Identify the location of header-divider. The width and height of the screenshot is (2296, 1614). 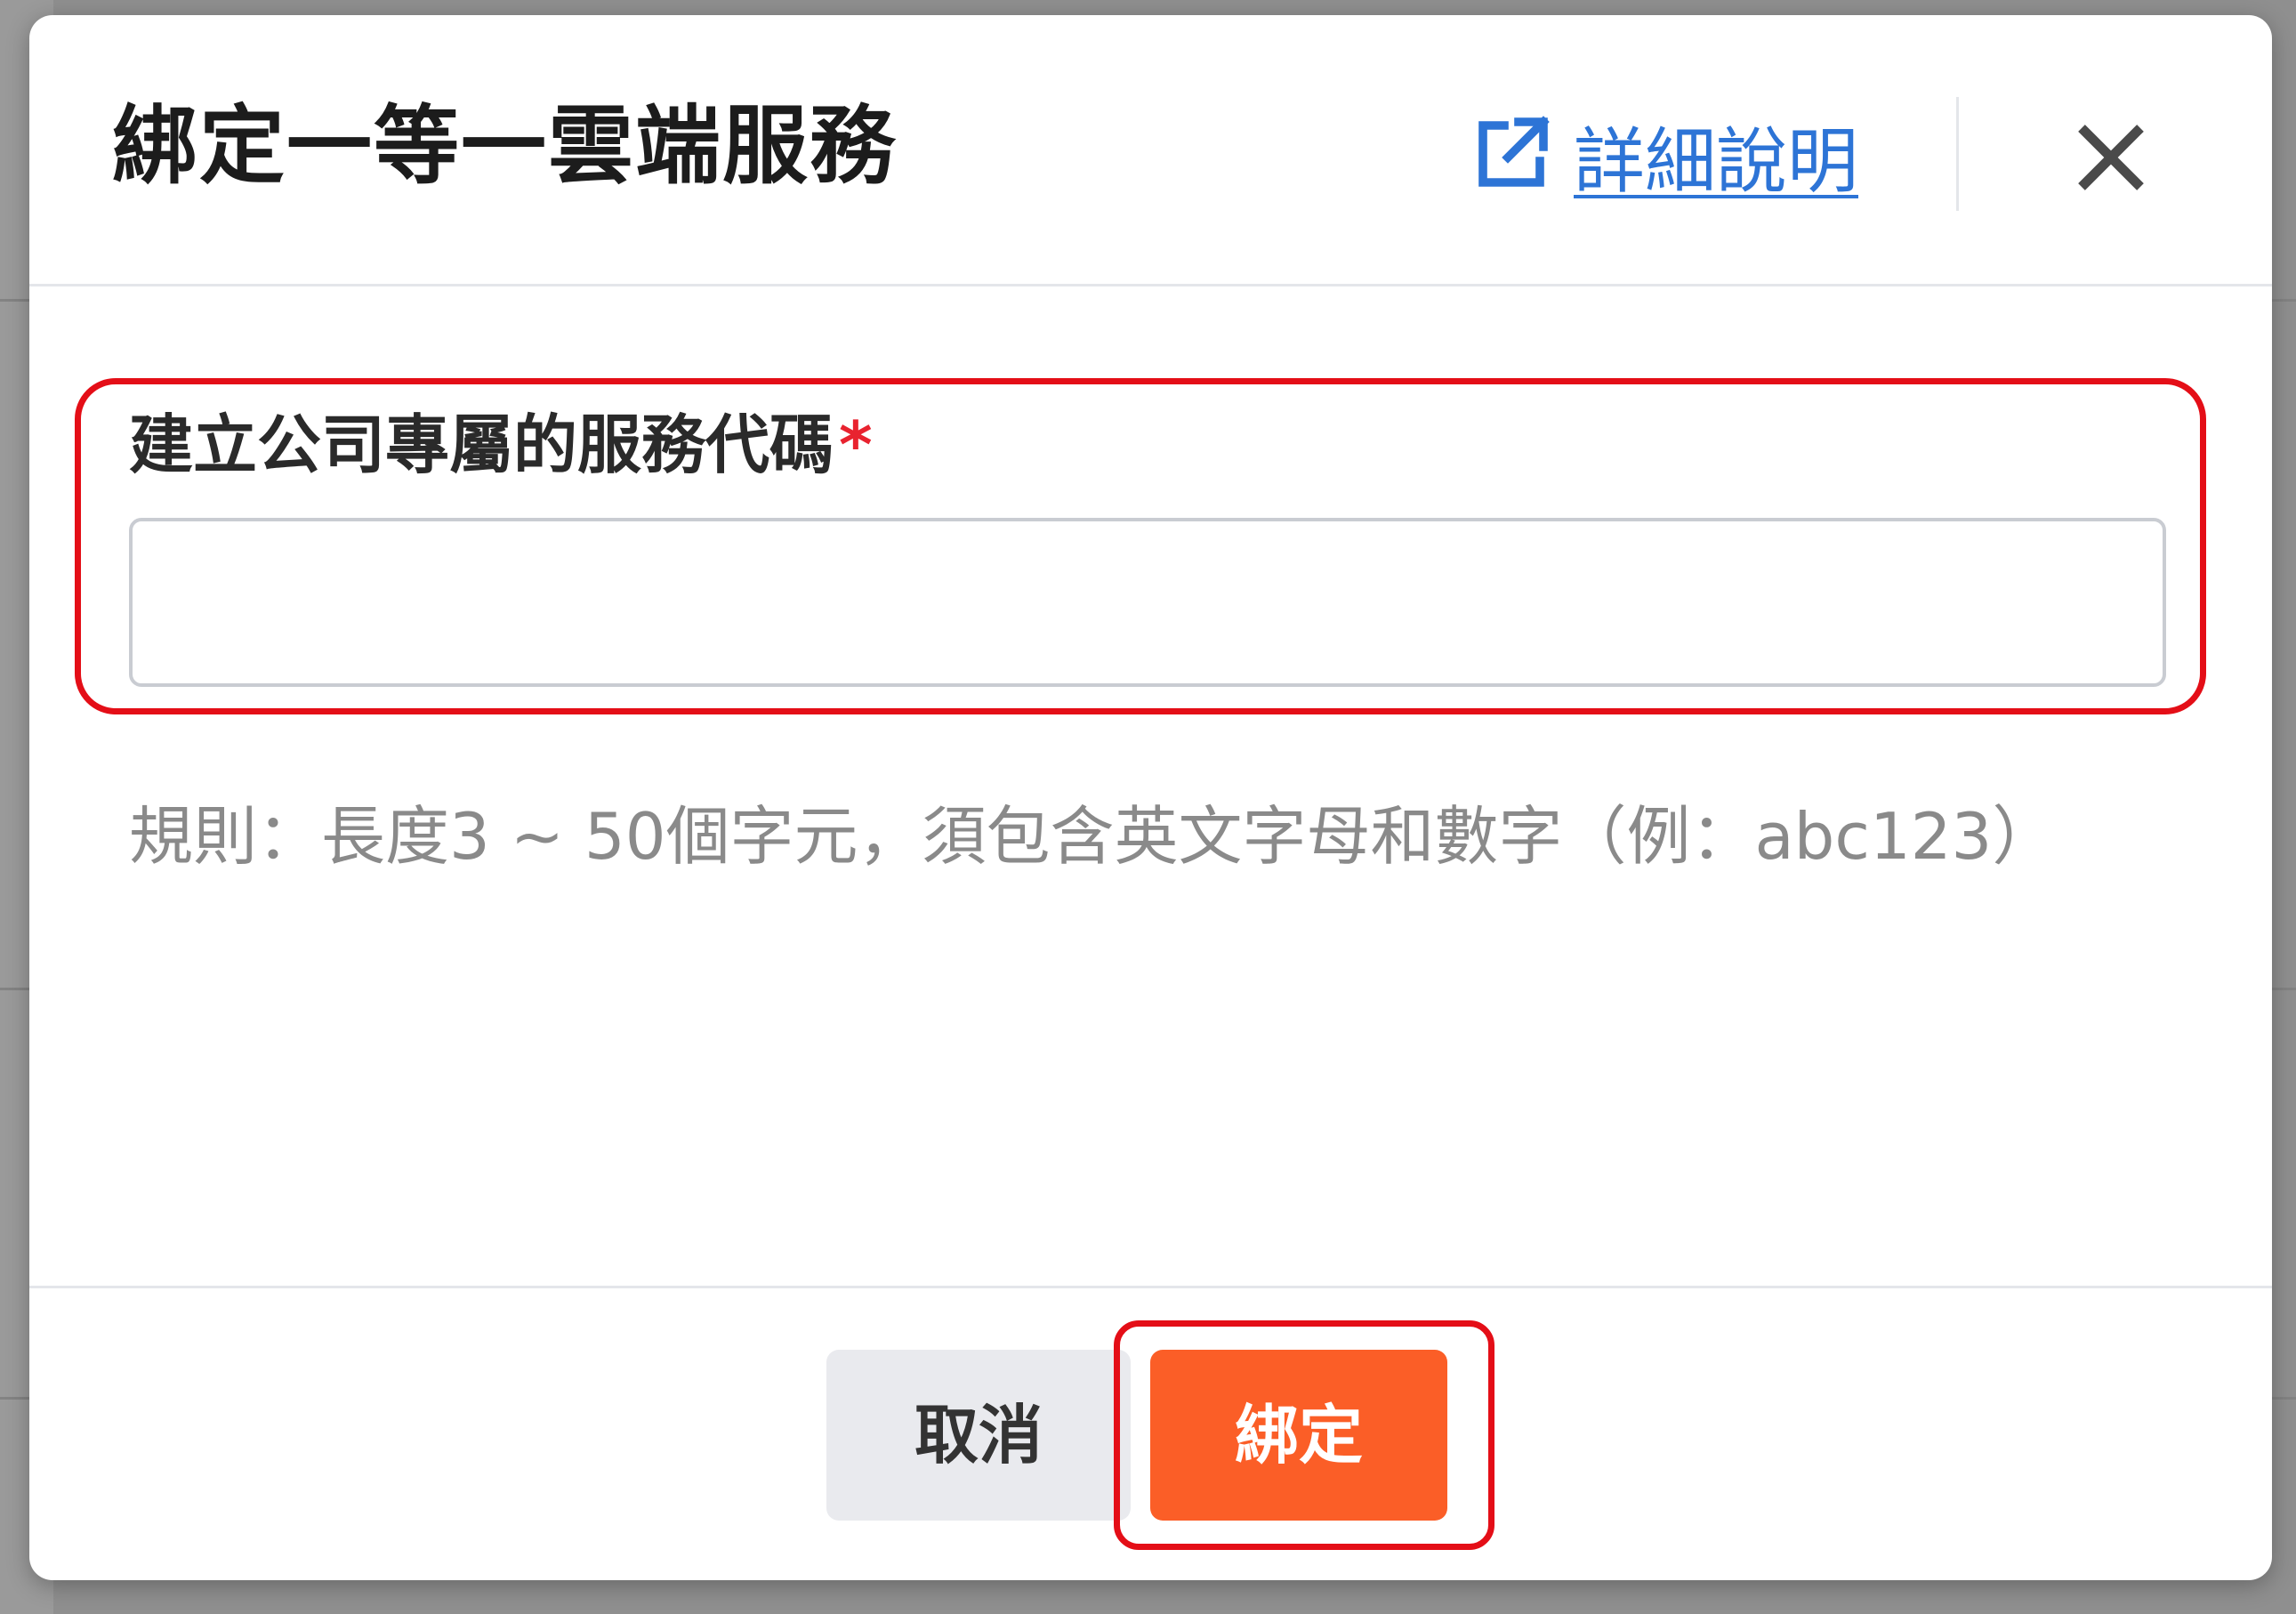
(1958, 154).